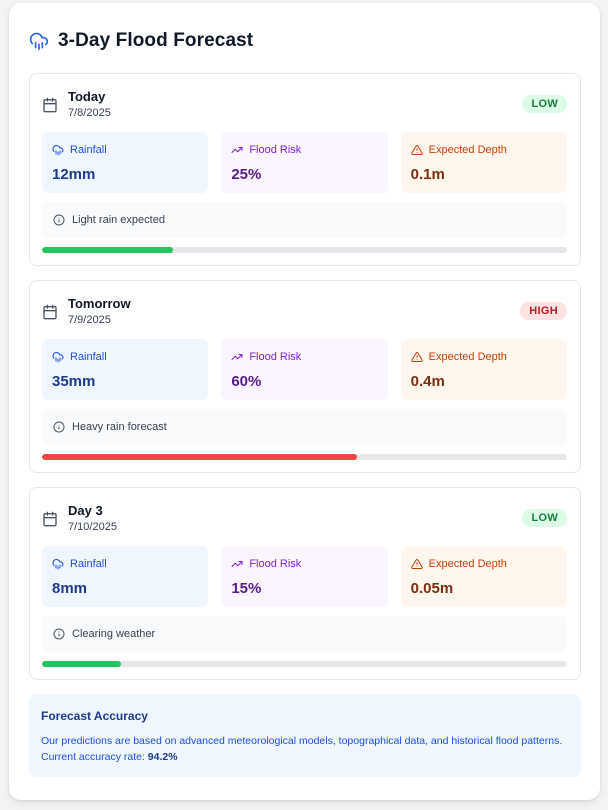  What do you see at coordinates (246, 588) in the screenshot?
I see `flood-risk-value: 15%` at bounding box center [246, 588].